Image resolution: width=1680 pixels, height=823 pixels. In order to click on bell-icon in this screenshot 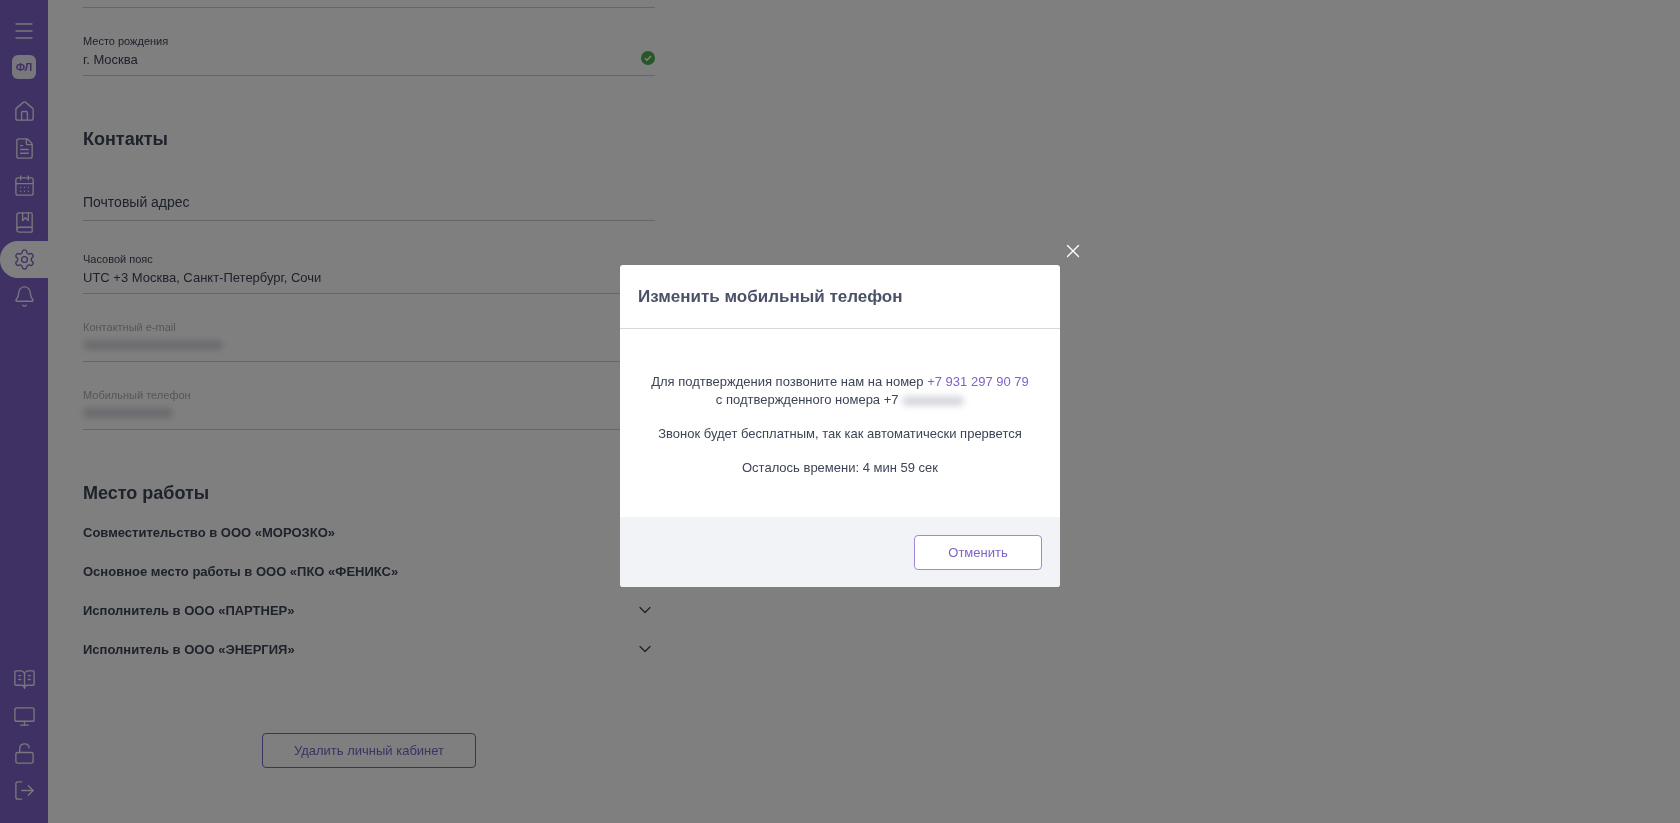, I will do `click(24, 296)`.